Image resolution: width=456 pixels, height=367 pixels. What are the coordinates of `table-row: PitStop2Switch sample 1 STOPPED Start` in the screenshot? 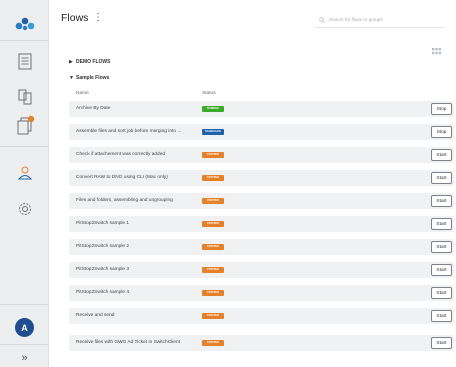 It's located at (261, 224).